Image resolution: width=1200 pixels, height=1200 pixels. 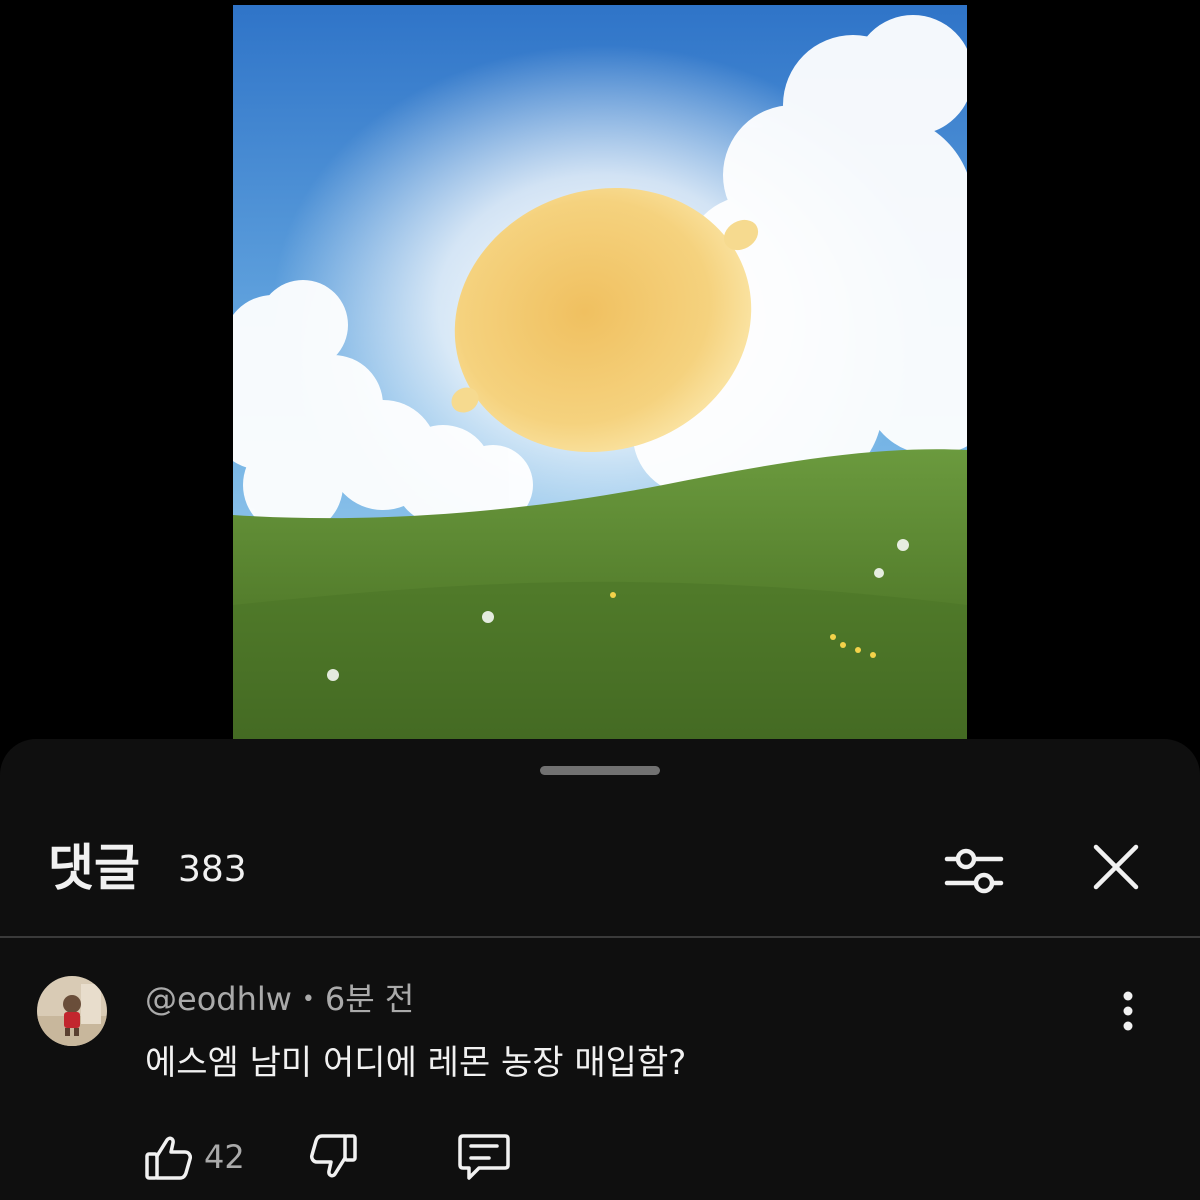 I want to click on dislike-button, so click(x=334, y=1157).